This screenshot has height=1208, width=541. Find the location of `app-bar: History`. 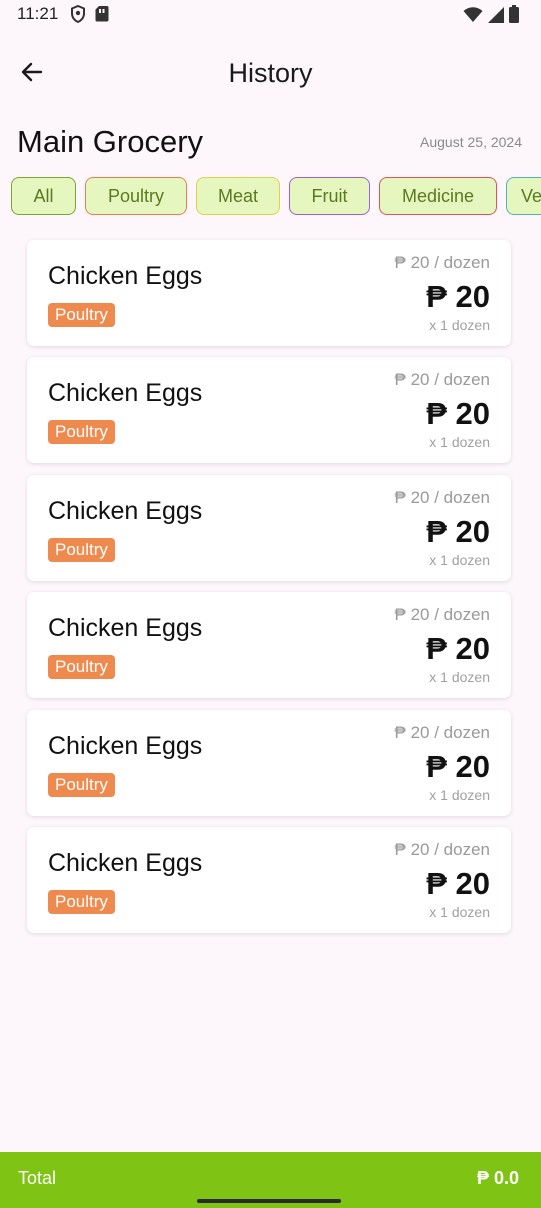

app-bar: History is located at coordinates (270, 72).